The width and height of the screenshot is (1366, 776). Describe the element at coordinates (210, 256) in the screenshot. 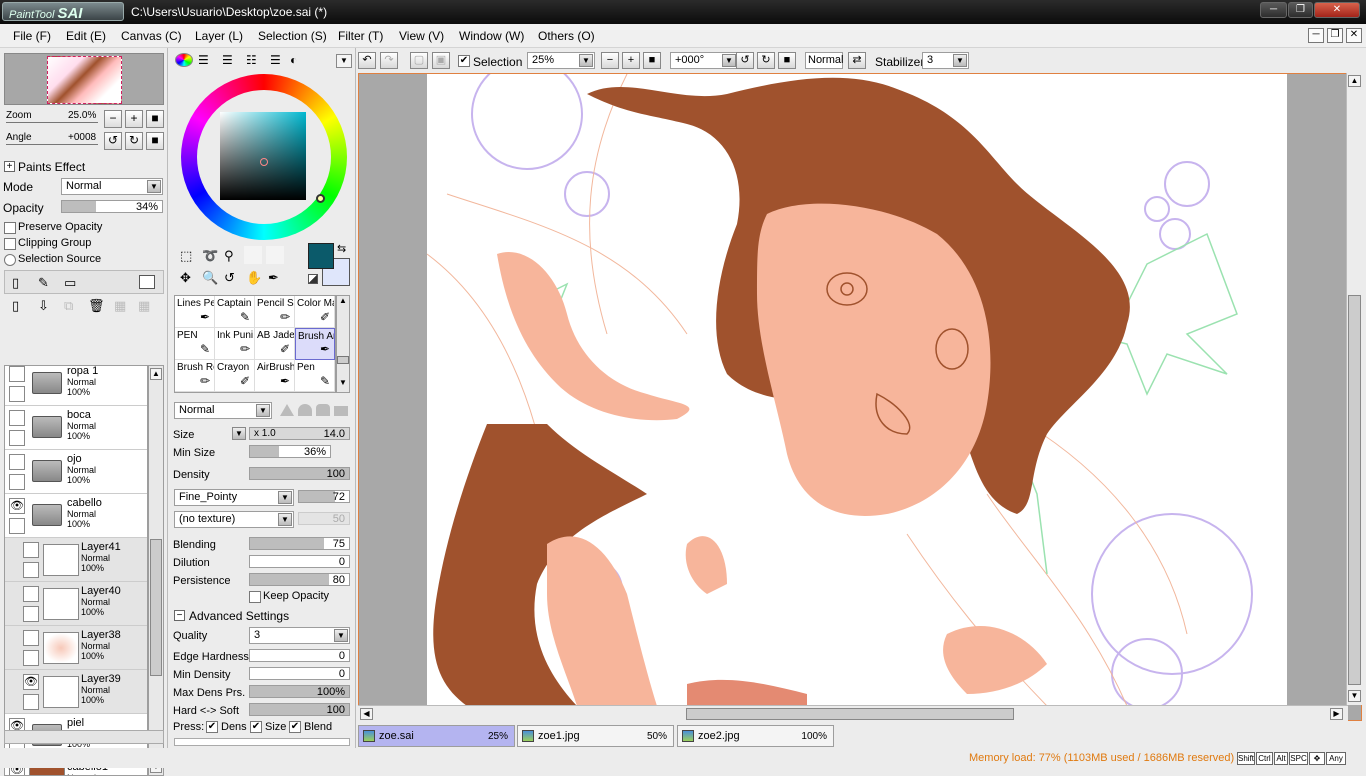

I see `lasso-icon: ➰` at that location.